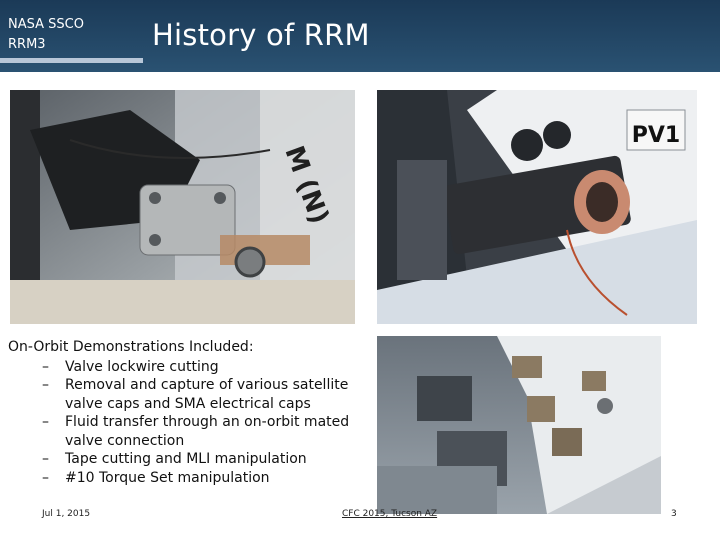 The width and height of the screenshot is (720, 540). I want to click on page-number: 3, so click(674, 514).